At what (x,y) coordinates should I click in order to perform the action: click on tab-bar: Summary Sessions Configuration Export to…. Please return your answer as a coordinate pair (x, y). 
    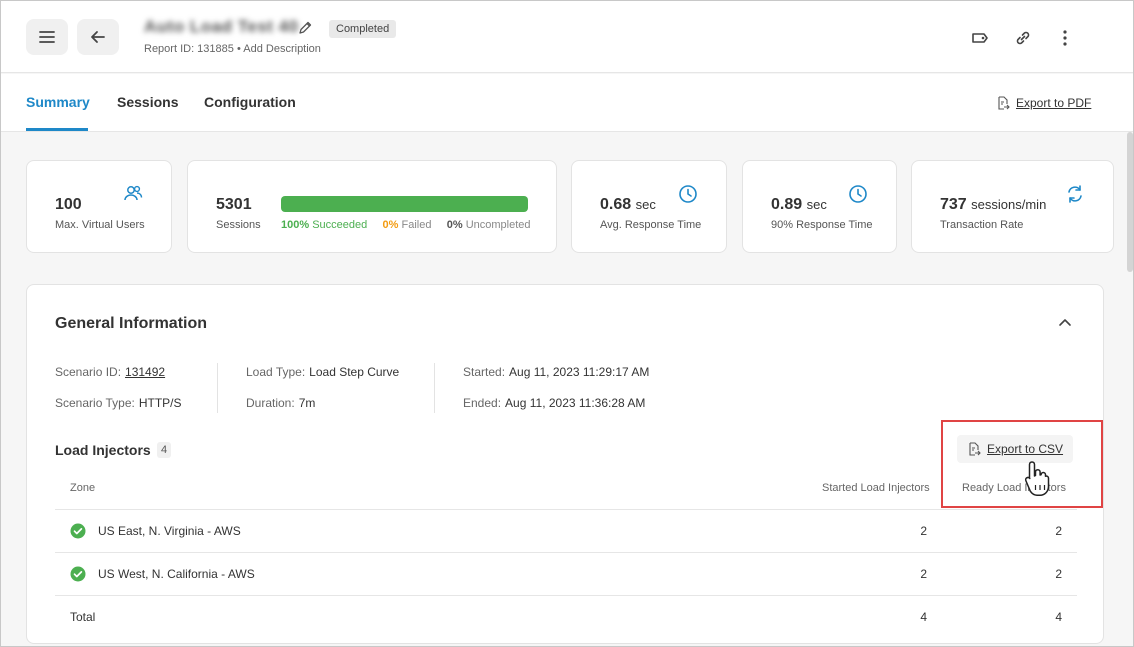
    Looking at the image, I should click on (567, 103).